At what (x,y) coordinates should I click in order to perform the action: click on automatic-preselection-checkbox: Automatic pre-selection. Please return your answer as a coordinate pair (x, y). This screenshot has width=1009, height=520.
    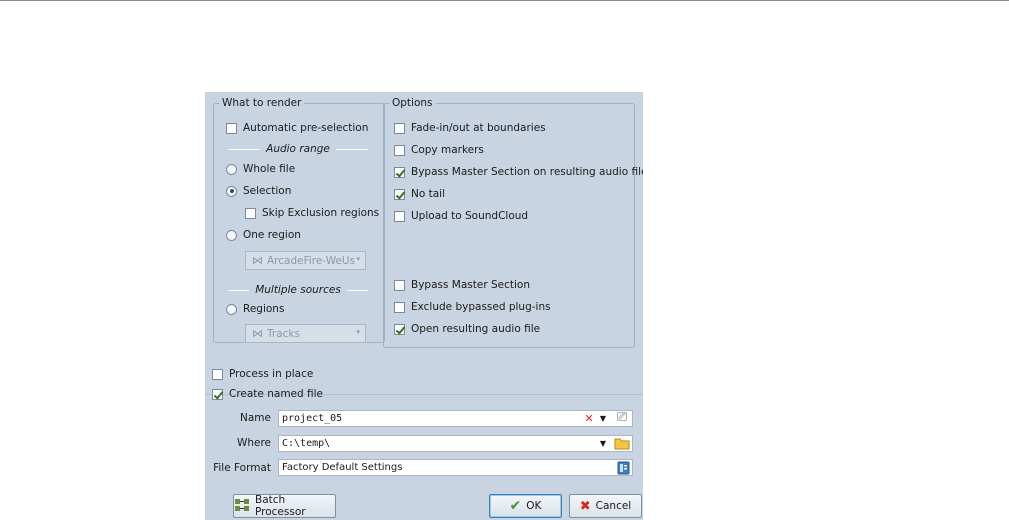
    Looking at the image, I should click on (297, 128).